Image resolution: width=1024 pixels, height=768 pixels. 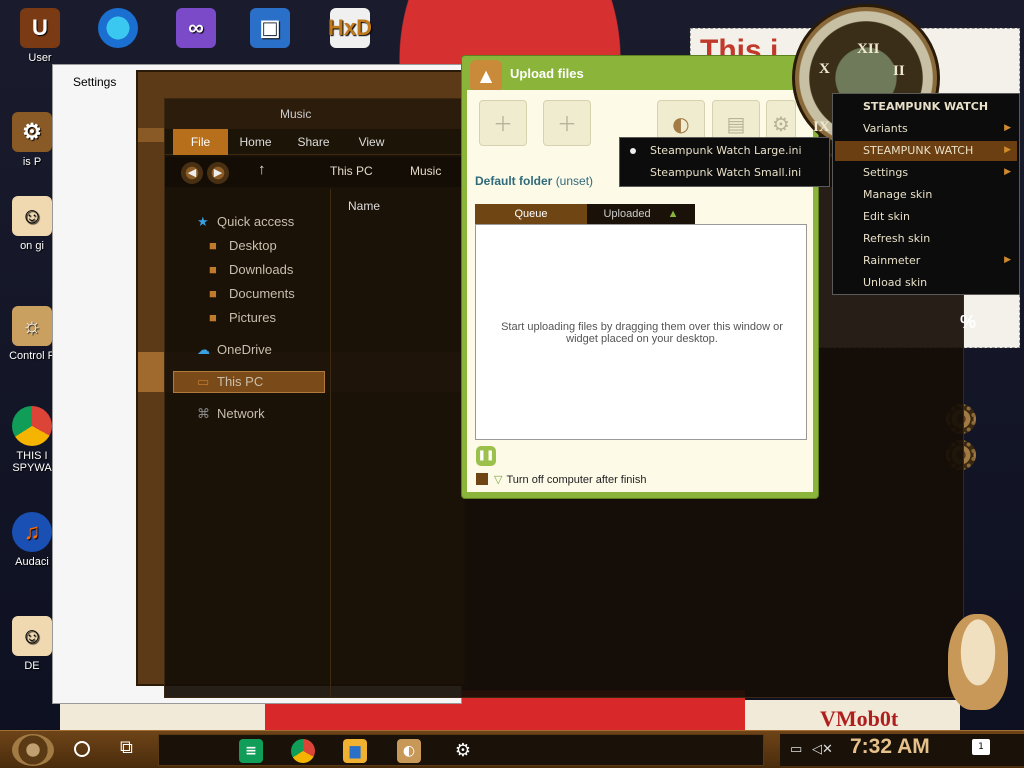 What do you see at coordinates (725, 172) in the screenshot?
I see `submenu-item-small: Steampunk Watch Small.ini` at bounding box center [725, 172].